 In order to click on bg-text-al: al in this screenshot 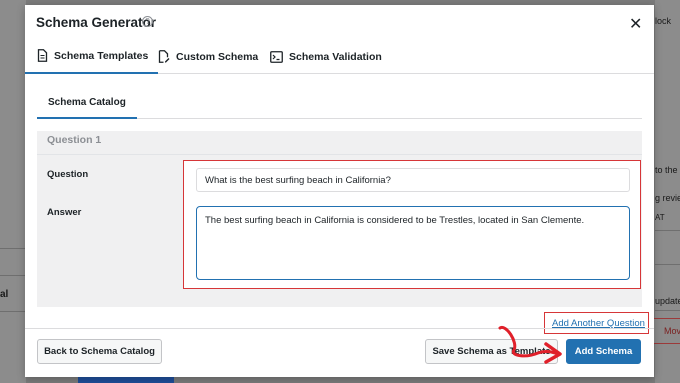, I will do `click(4, 294)`.